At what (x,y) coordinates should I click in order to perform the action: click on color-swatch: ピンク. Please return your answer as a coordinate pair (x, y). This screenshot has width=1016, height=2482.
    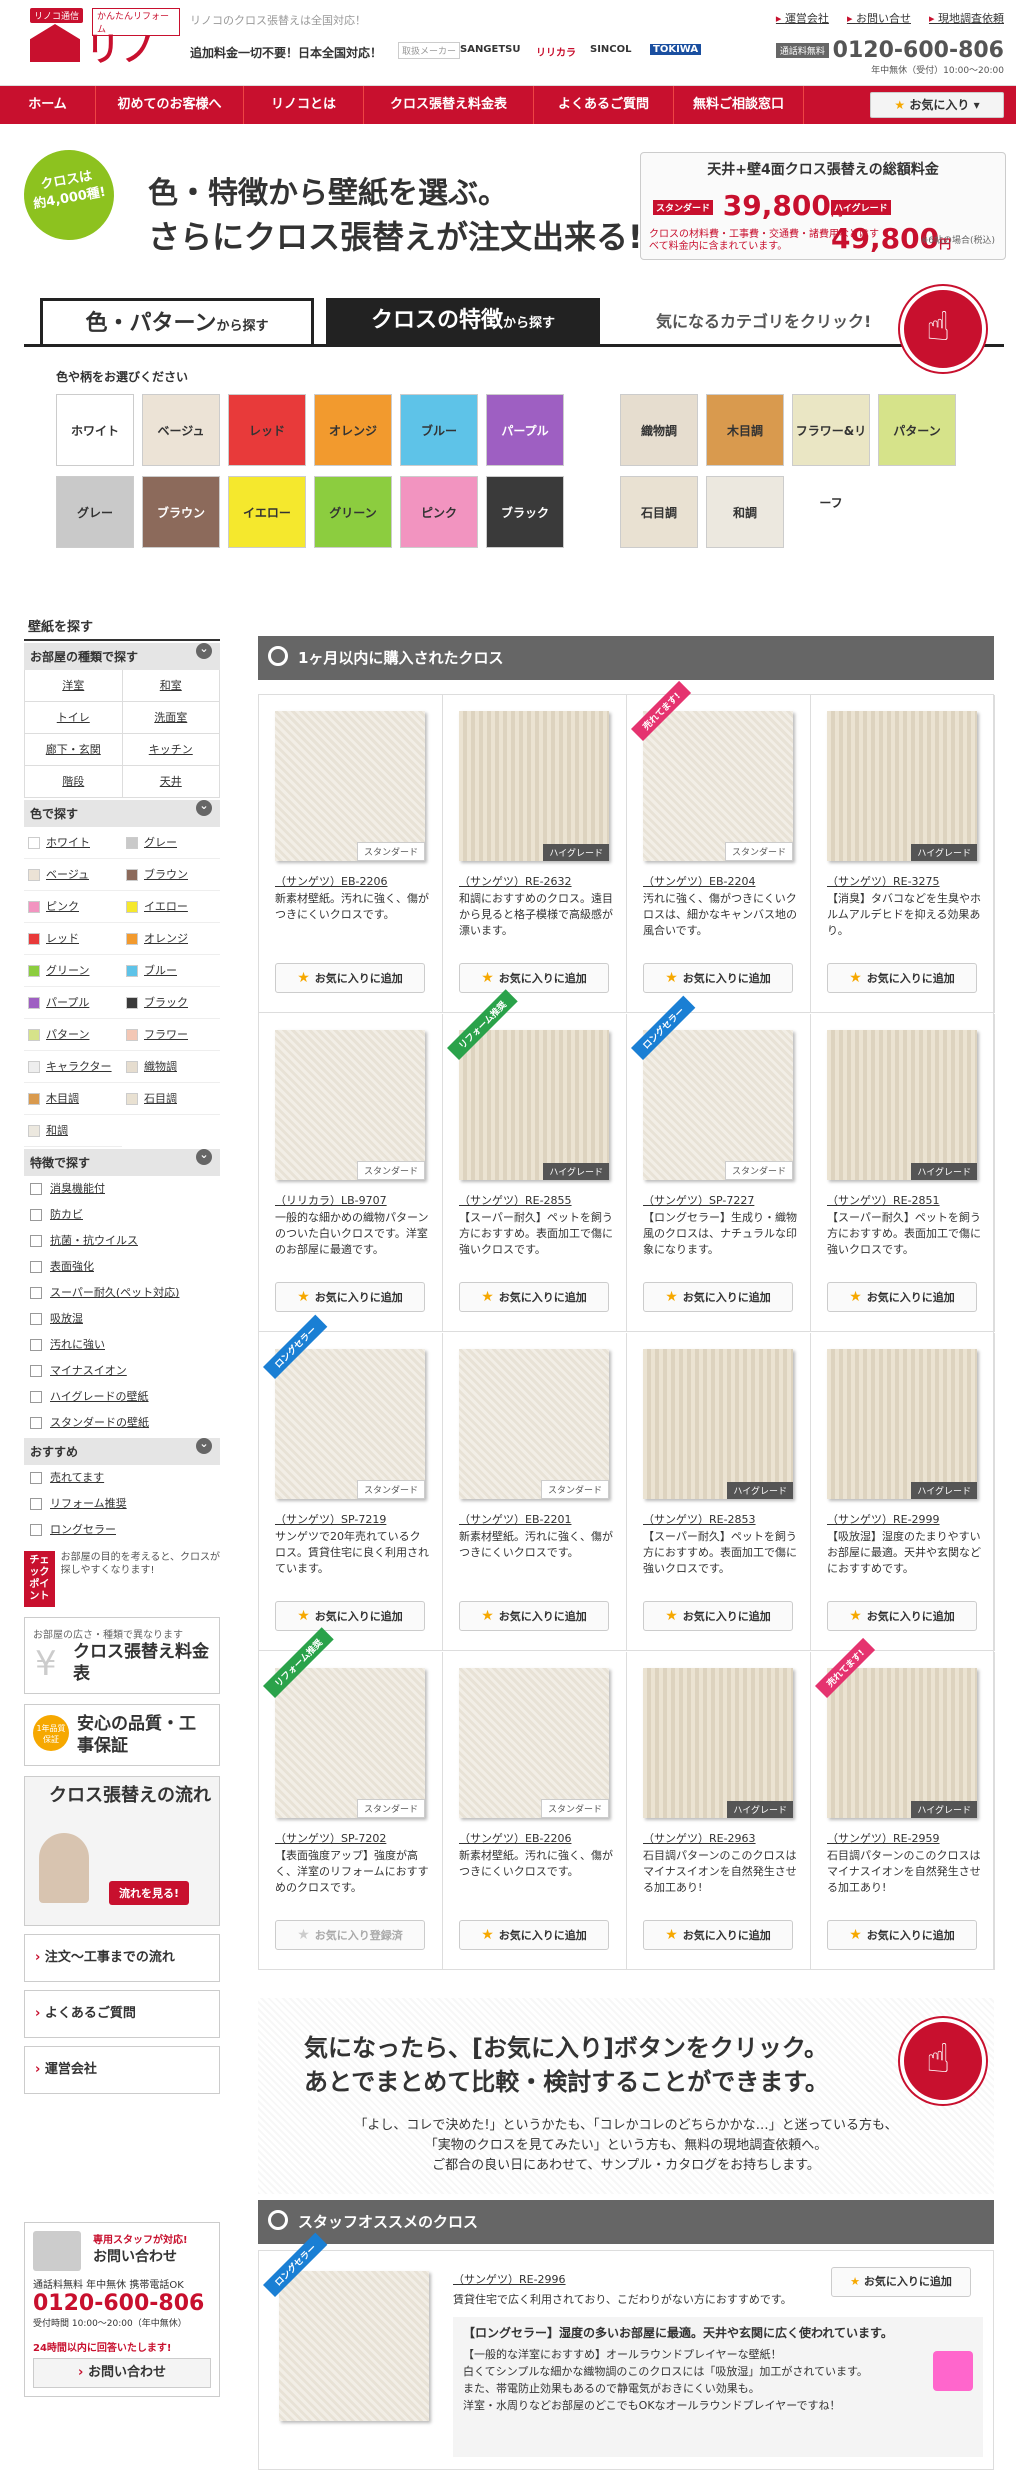
    Looking at the image, I should click on (439, 512).